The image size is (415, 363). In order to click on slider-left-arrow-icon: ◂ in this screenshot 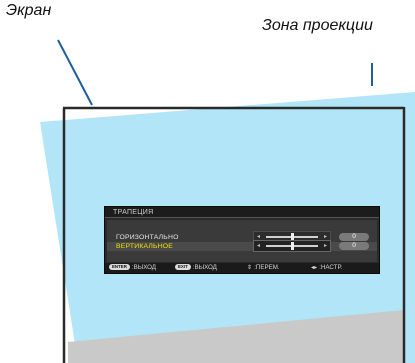, I will do `click(258, 246)`.